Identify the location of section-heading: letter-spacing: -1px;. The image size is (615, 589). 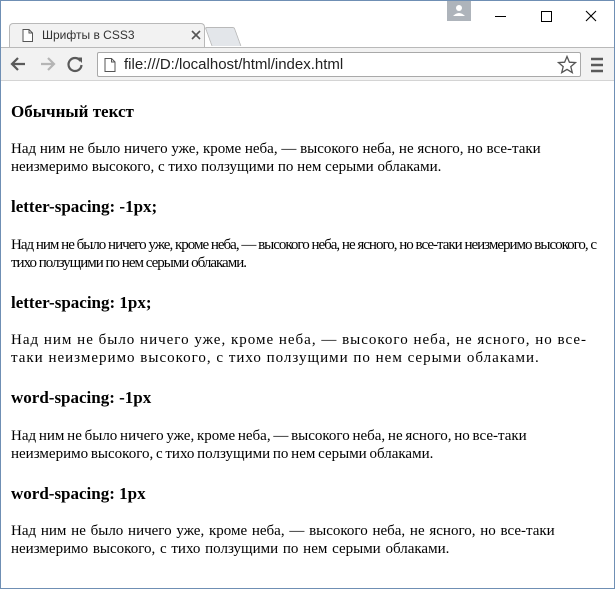
(84, 206).